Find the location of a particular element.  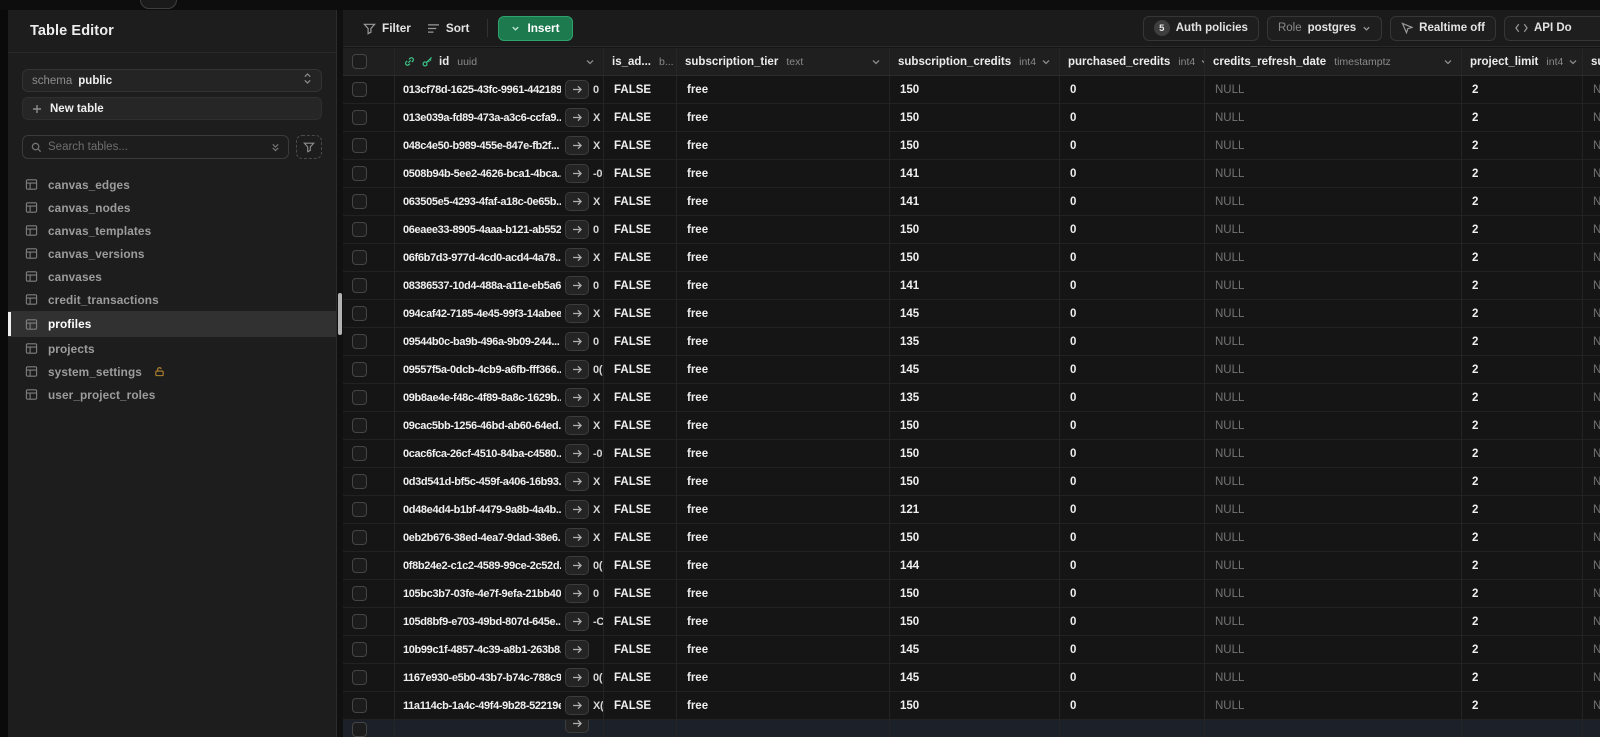

column-header-id: id uuid is located at coordinates (499, 61).